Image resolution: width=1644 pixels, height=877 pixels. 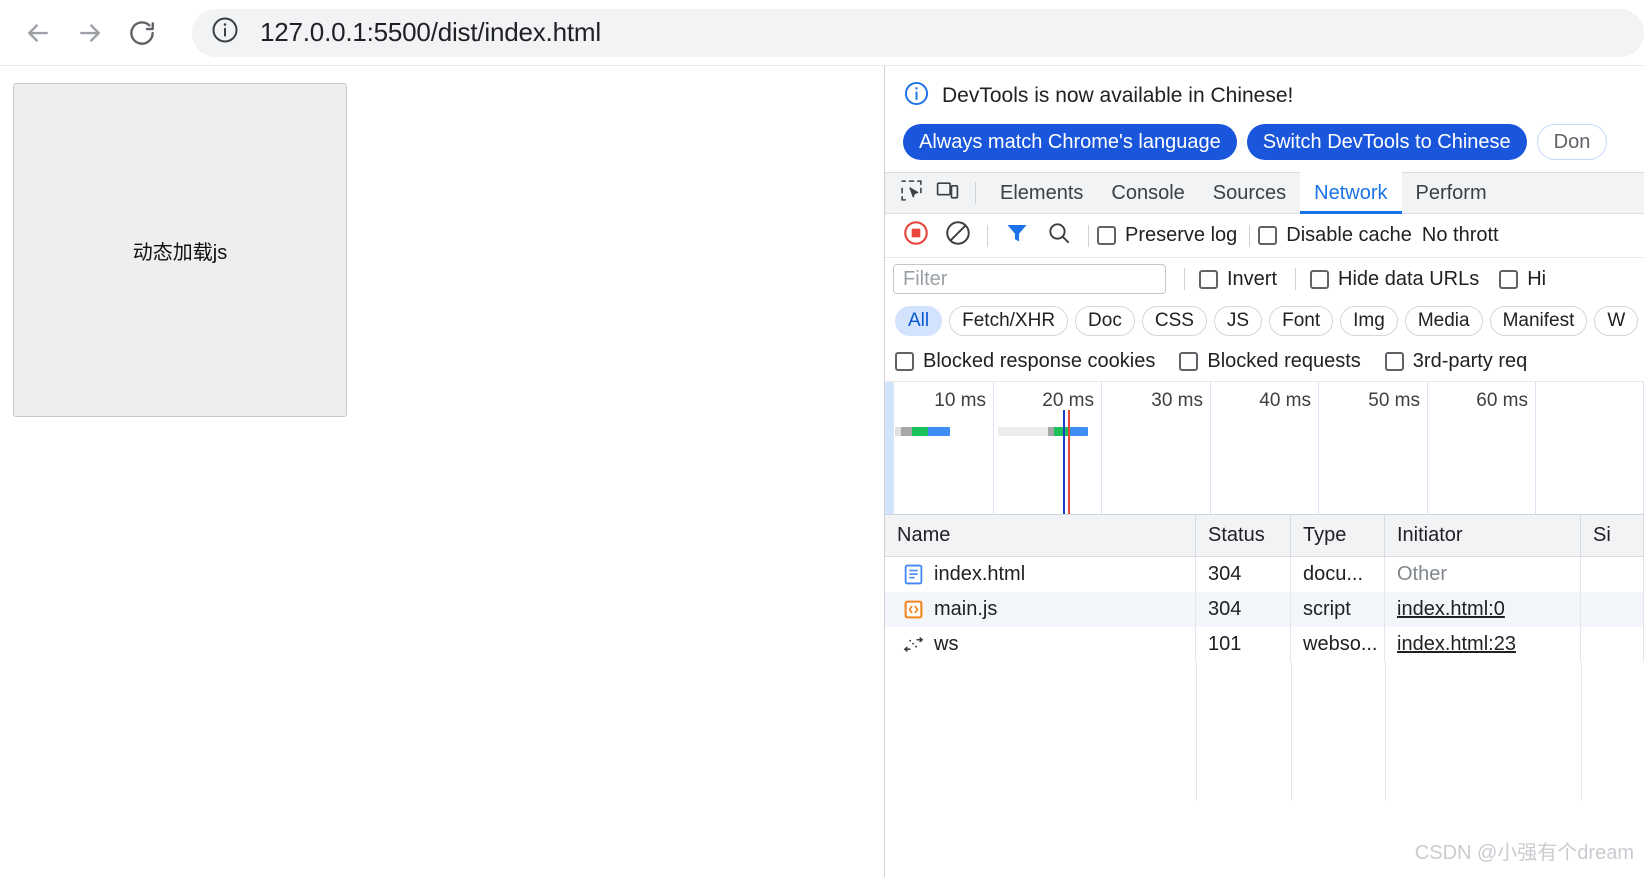 I want to click on search-icon, so click(x=1059, y=235).